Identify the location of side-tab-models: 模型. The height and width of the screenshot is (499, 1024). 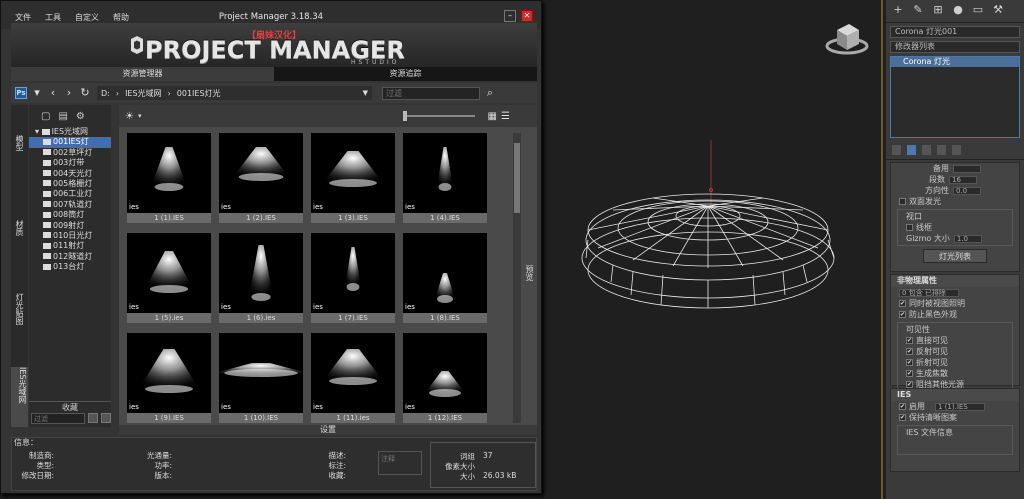
(19, 143).